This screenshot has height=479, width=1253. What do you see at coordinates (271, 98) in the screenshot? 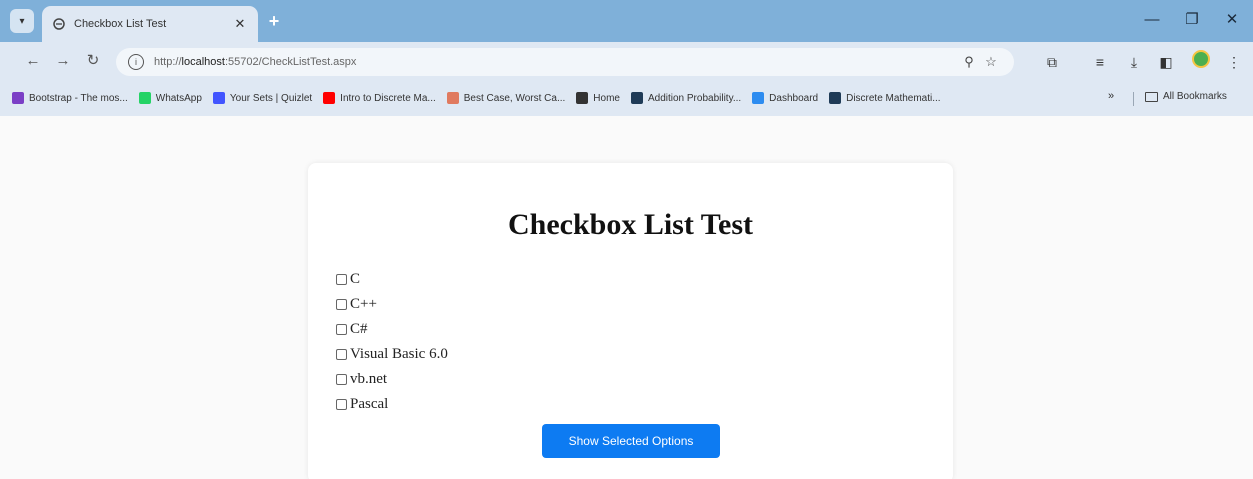
I see `bookmark-label: Your Sets | Quizlet` at bounding box center [271, 98].